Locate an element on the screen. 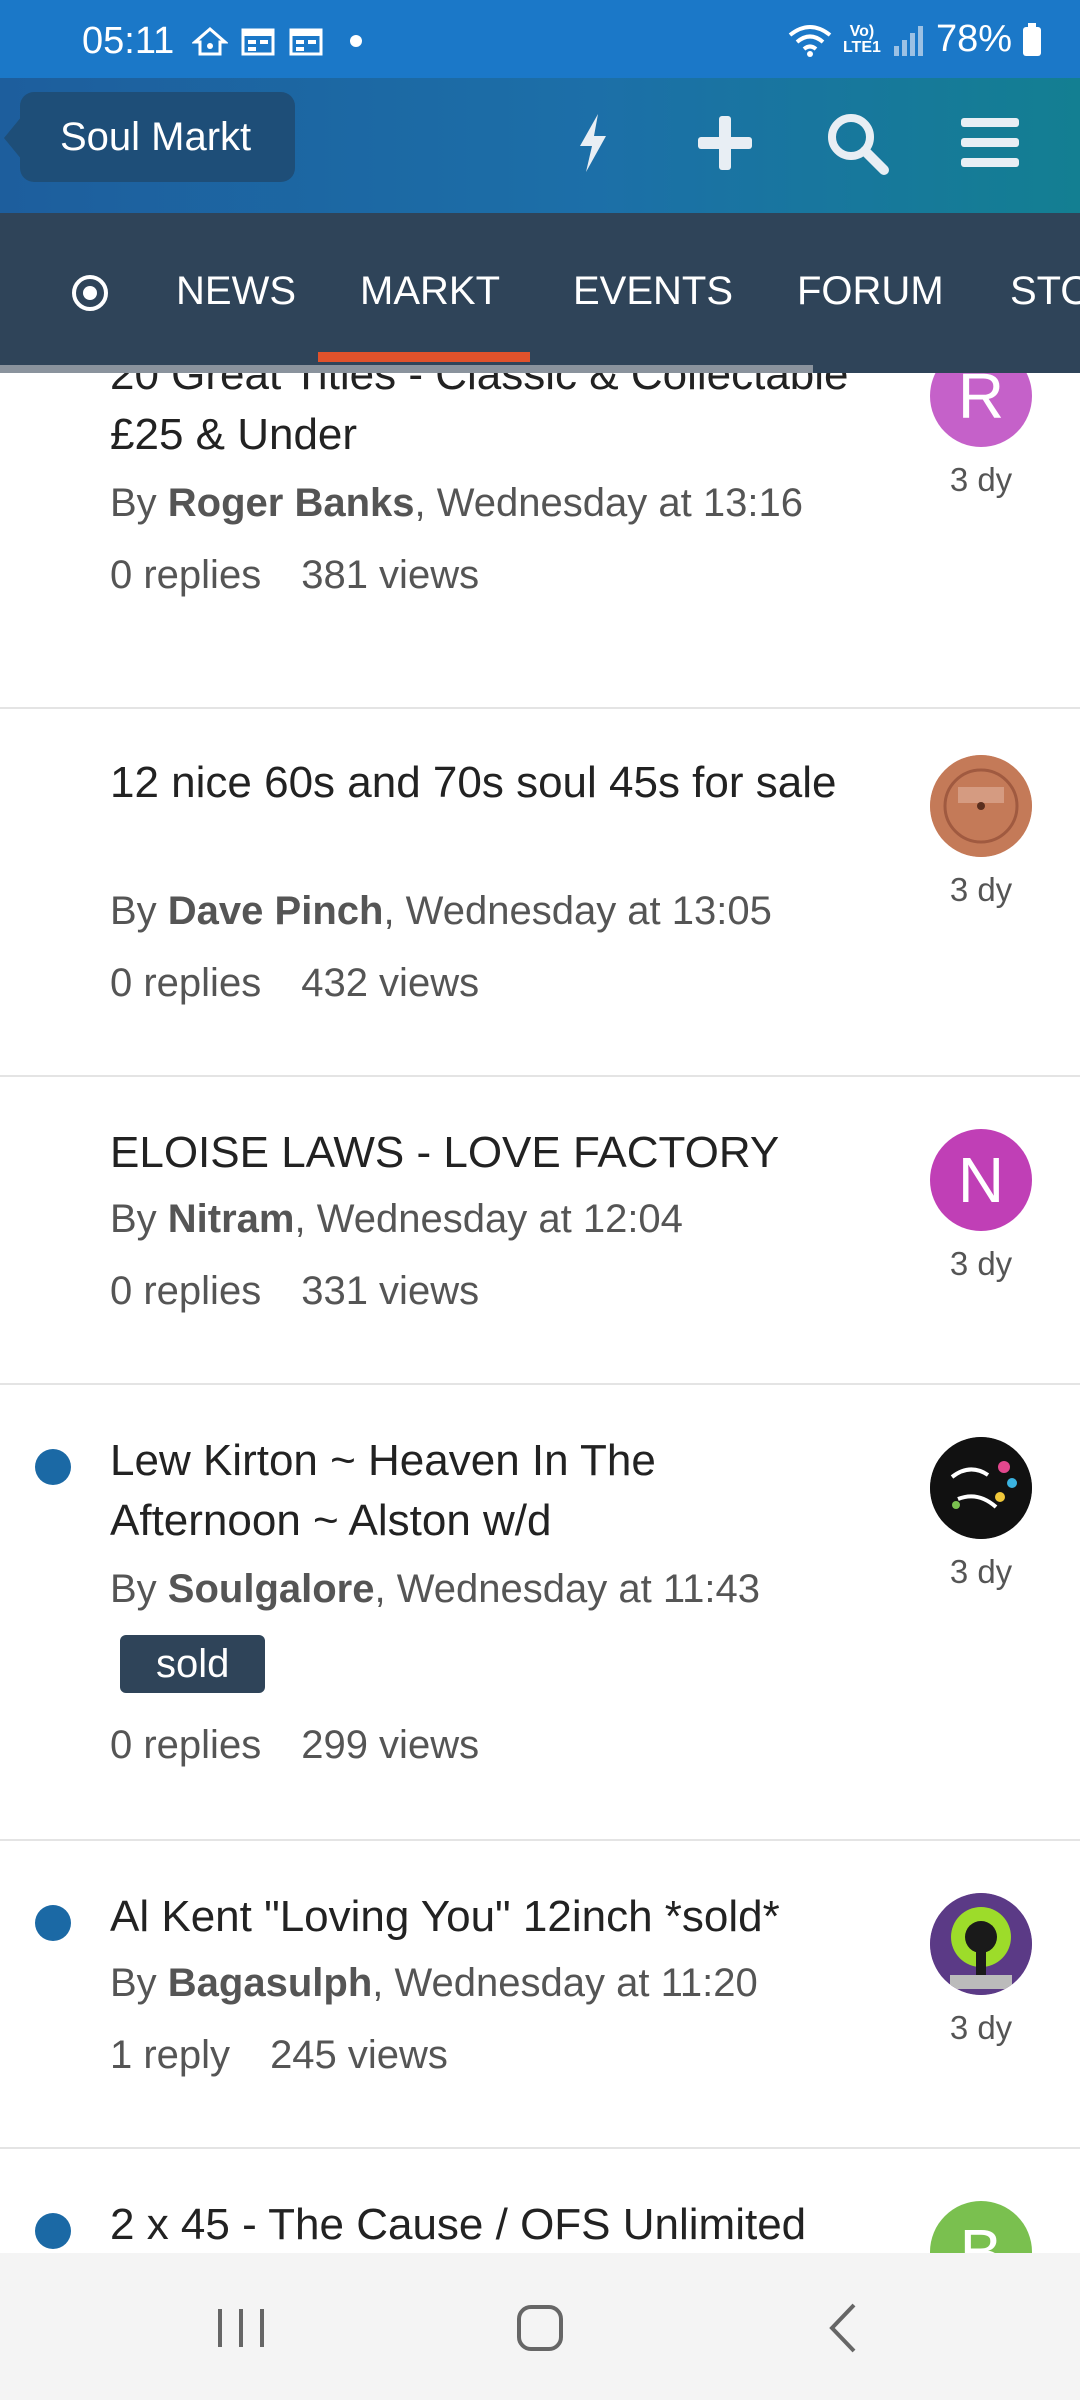  soulgalore-logo-image is located at coordinates (981, 1488).